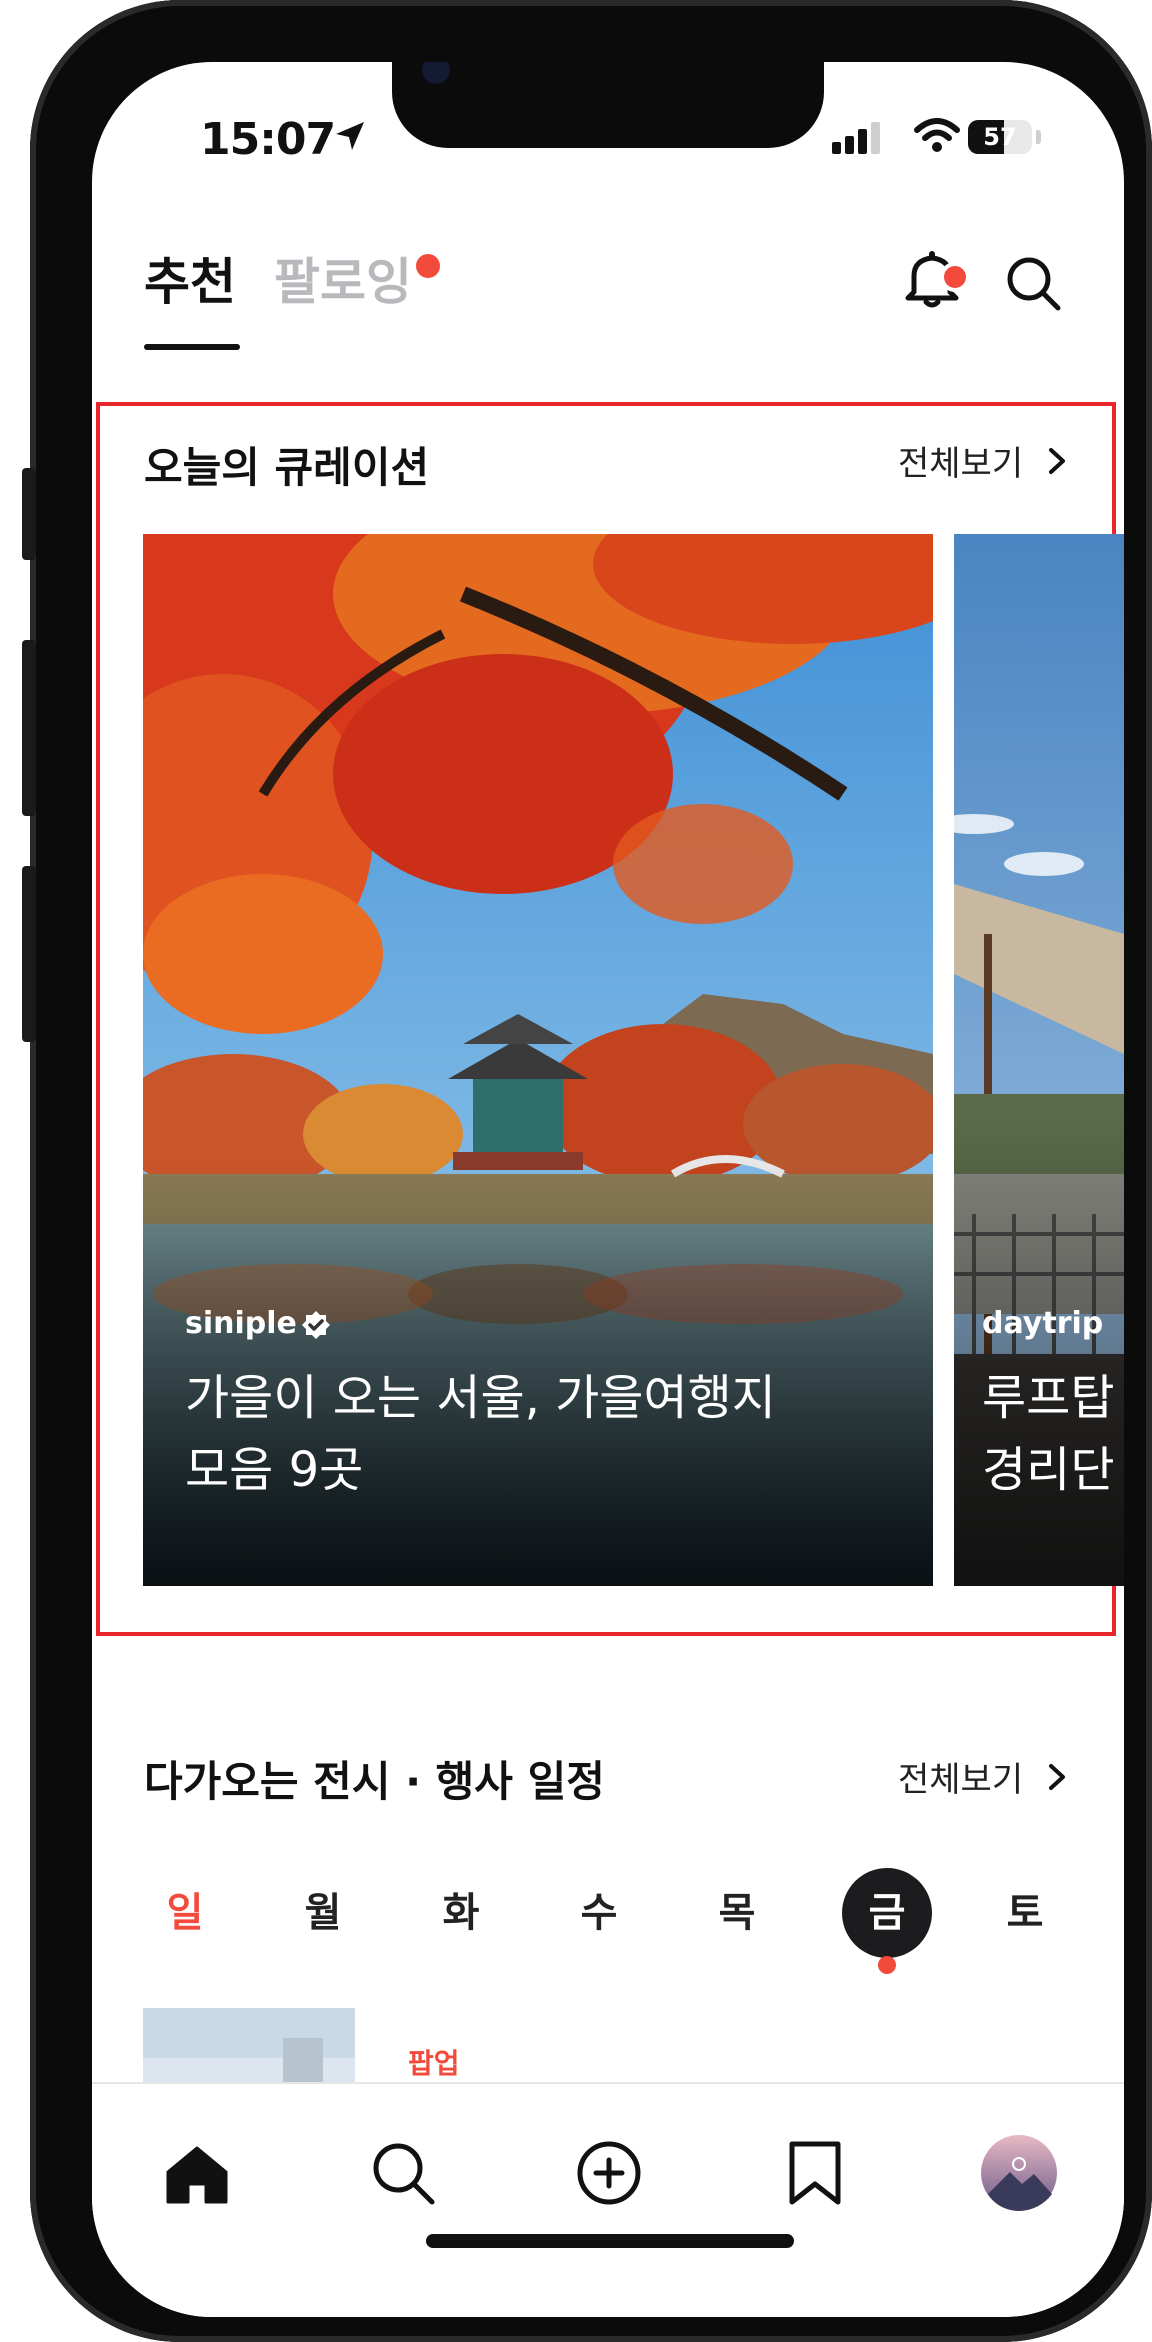 This screenshot has height=2342, width=1152. I want to click on notification-badge, so click(955, 277).